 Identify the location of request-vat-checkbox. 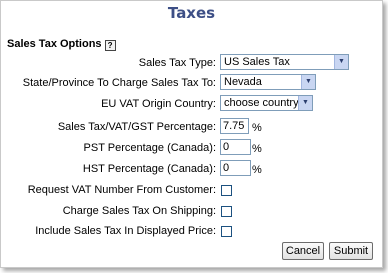
(226, 190).